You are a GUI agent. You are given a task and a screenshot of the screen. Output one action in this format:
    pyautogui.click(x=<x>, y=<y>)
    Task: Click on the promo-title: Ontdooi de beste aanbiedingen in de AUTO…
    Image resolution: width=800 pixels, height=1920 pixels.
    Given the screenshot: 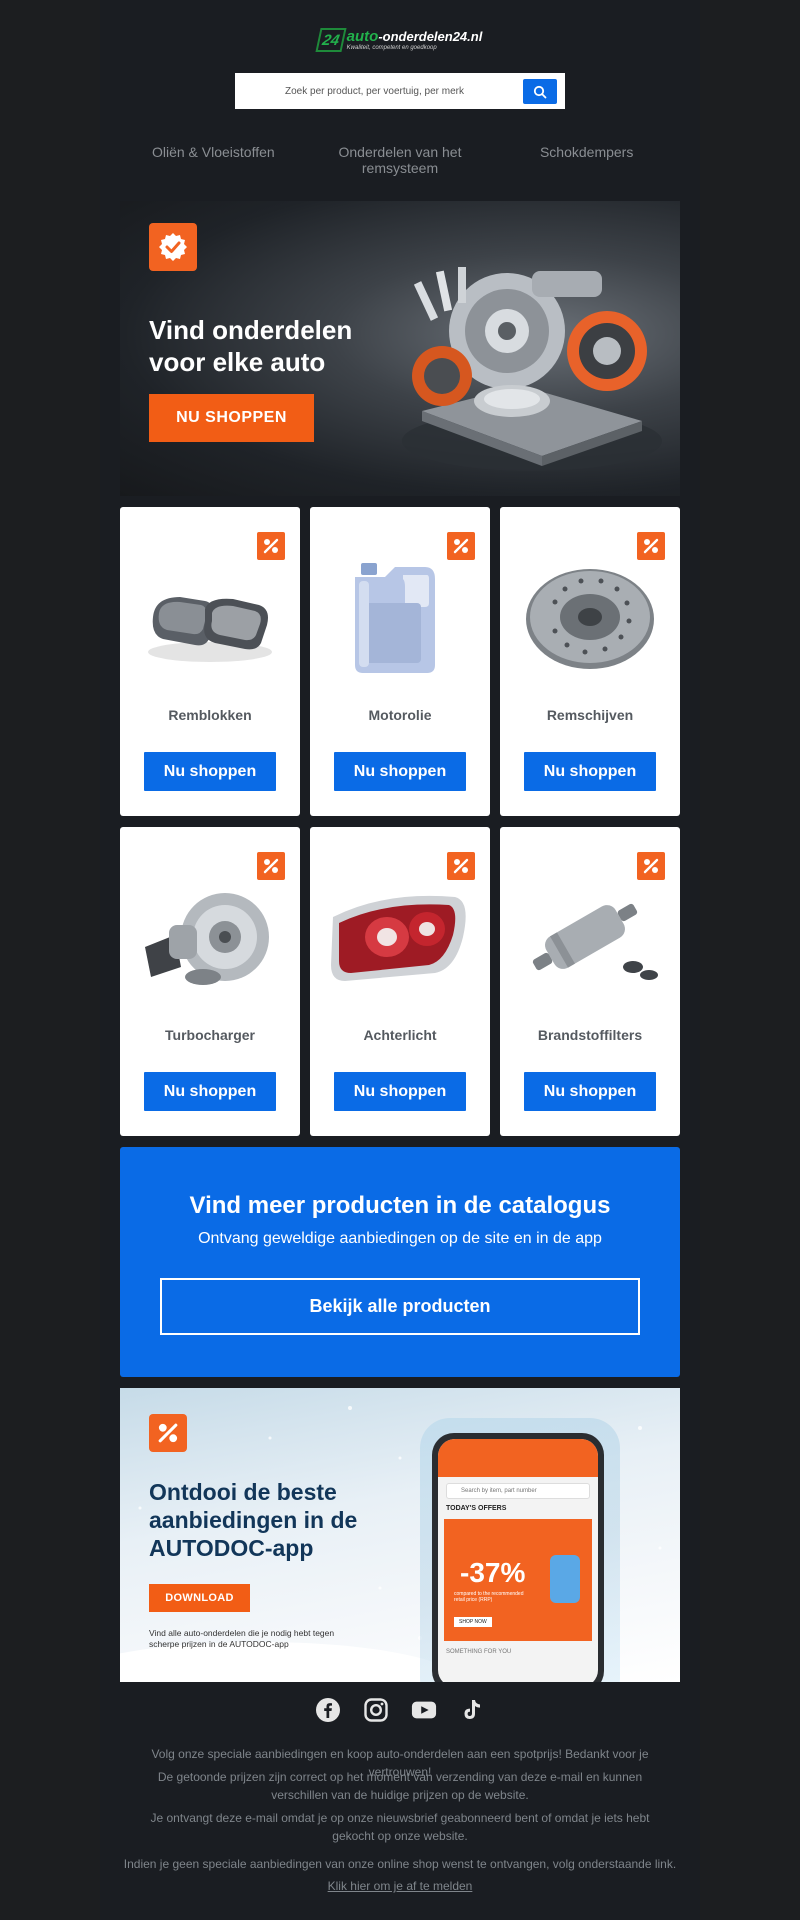 What is the action you would take?
    pyautogui.click(x=253, y=1520)
    